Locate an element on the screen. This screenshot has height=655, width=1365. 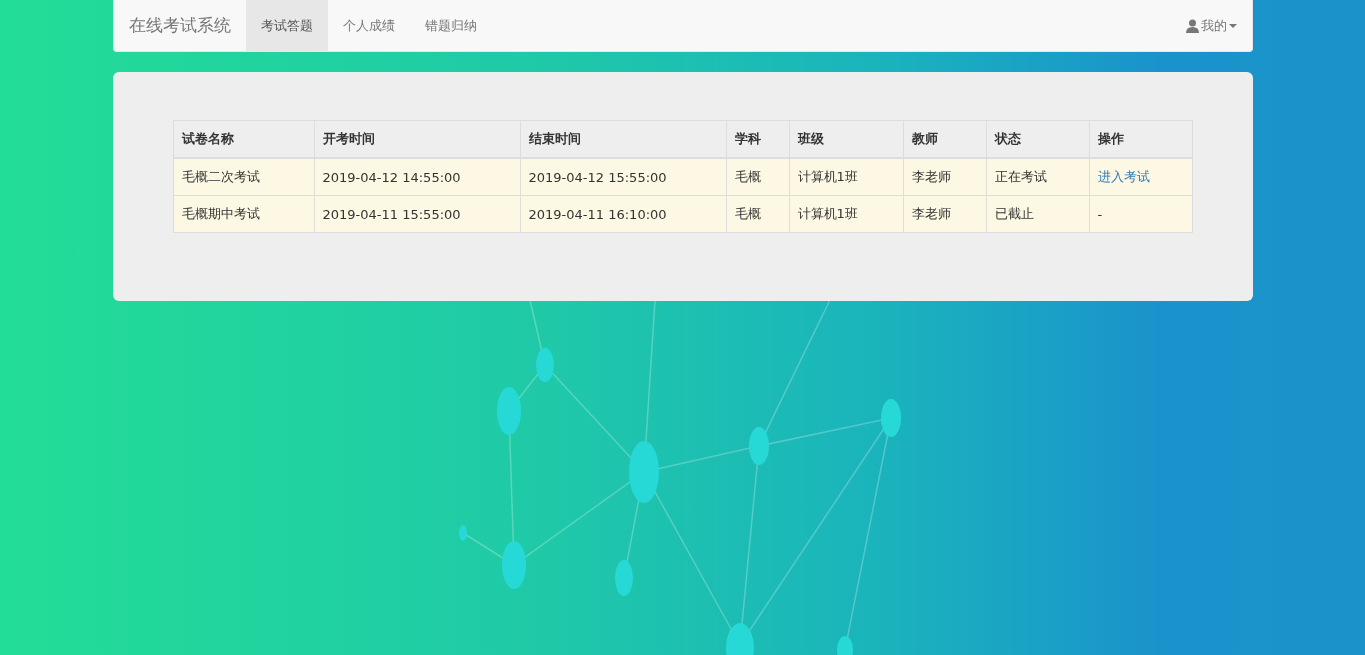
user-icon is located at coordinates (1192, 25).